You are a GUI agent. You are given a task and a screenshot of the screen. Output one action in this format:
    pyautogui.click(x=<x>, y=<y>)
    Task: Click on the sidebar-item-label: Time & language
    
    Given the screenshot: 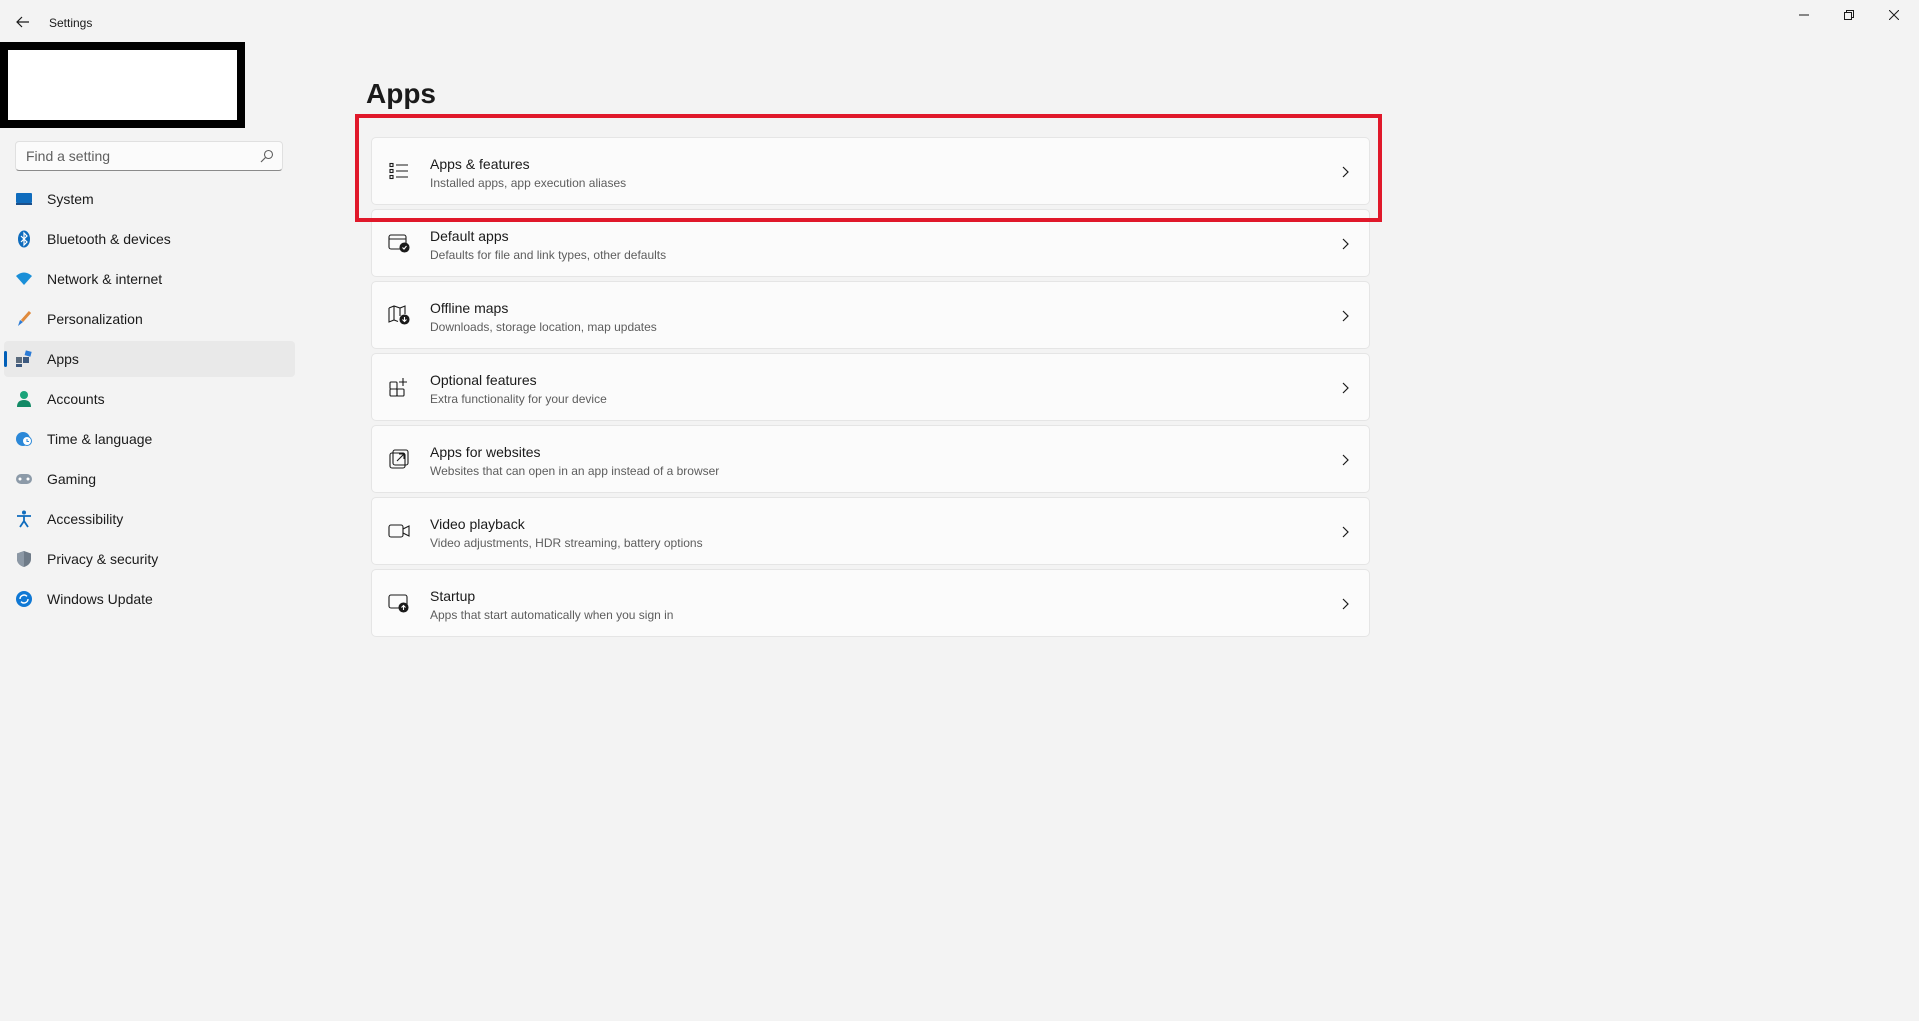 What is the action you would take?
    pyautogui.click(x=100, y=439)
    